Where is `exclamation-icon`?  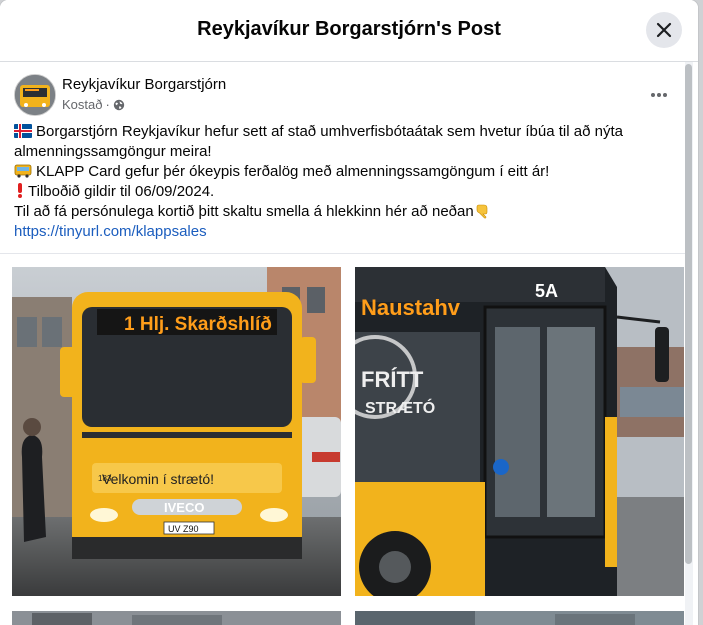
exclamation-icon is located at coordinates (20, 190).